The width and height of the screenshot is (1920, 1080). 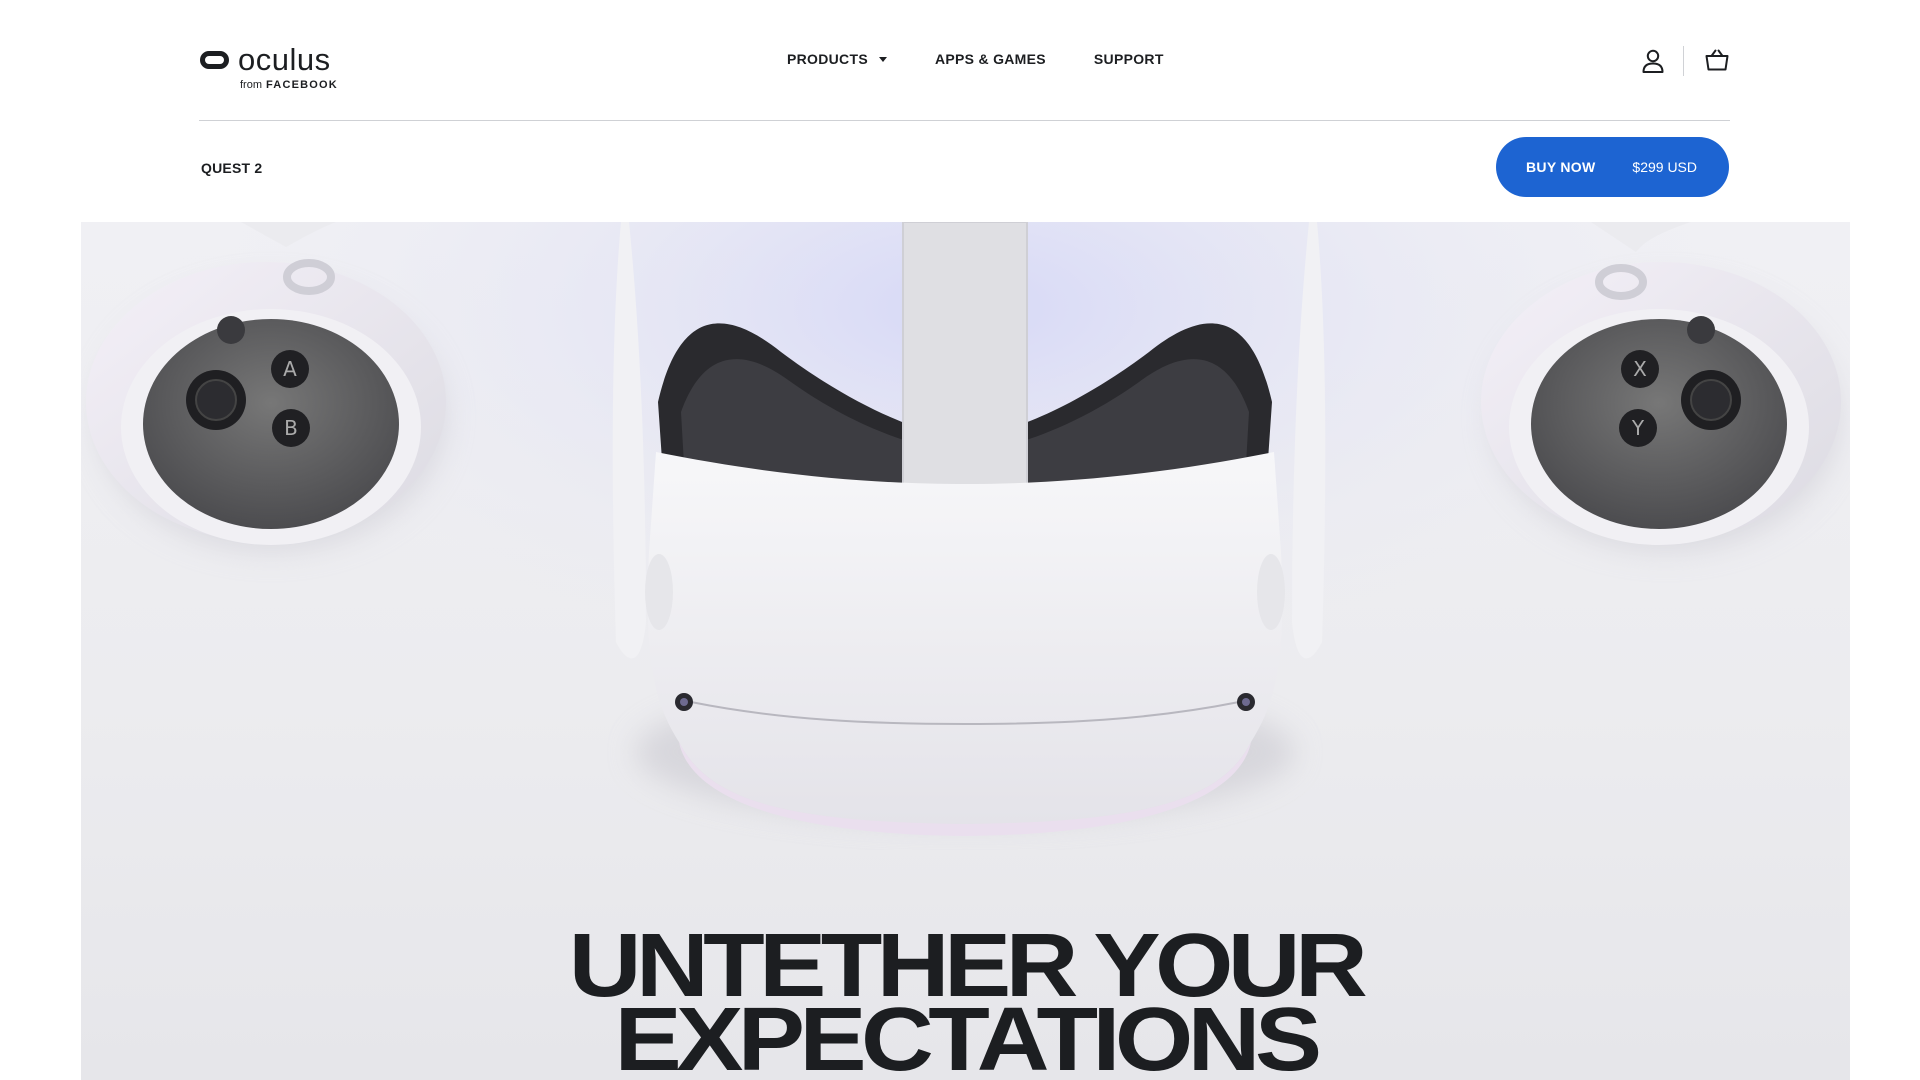 What do you see at coordinates (827, 59) in the screenshot?
I see `nav-products-label: PRODUCTS` at bounding box center [827, 59].